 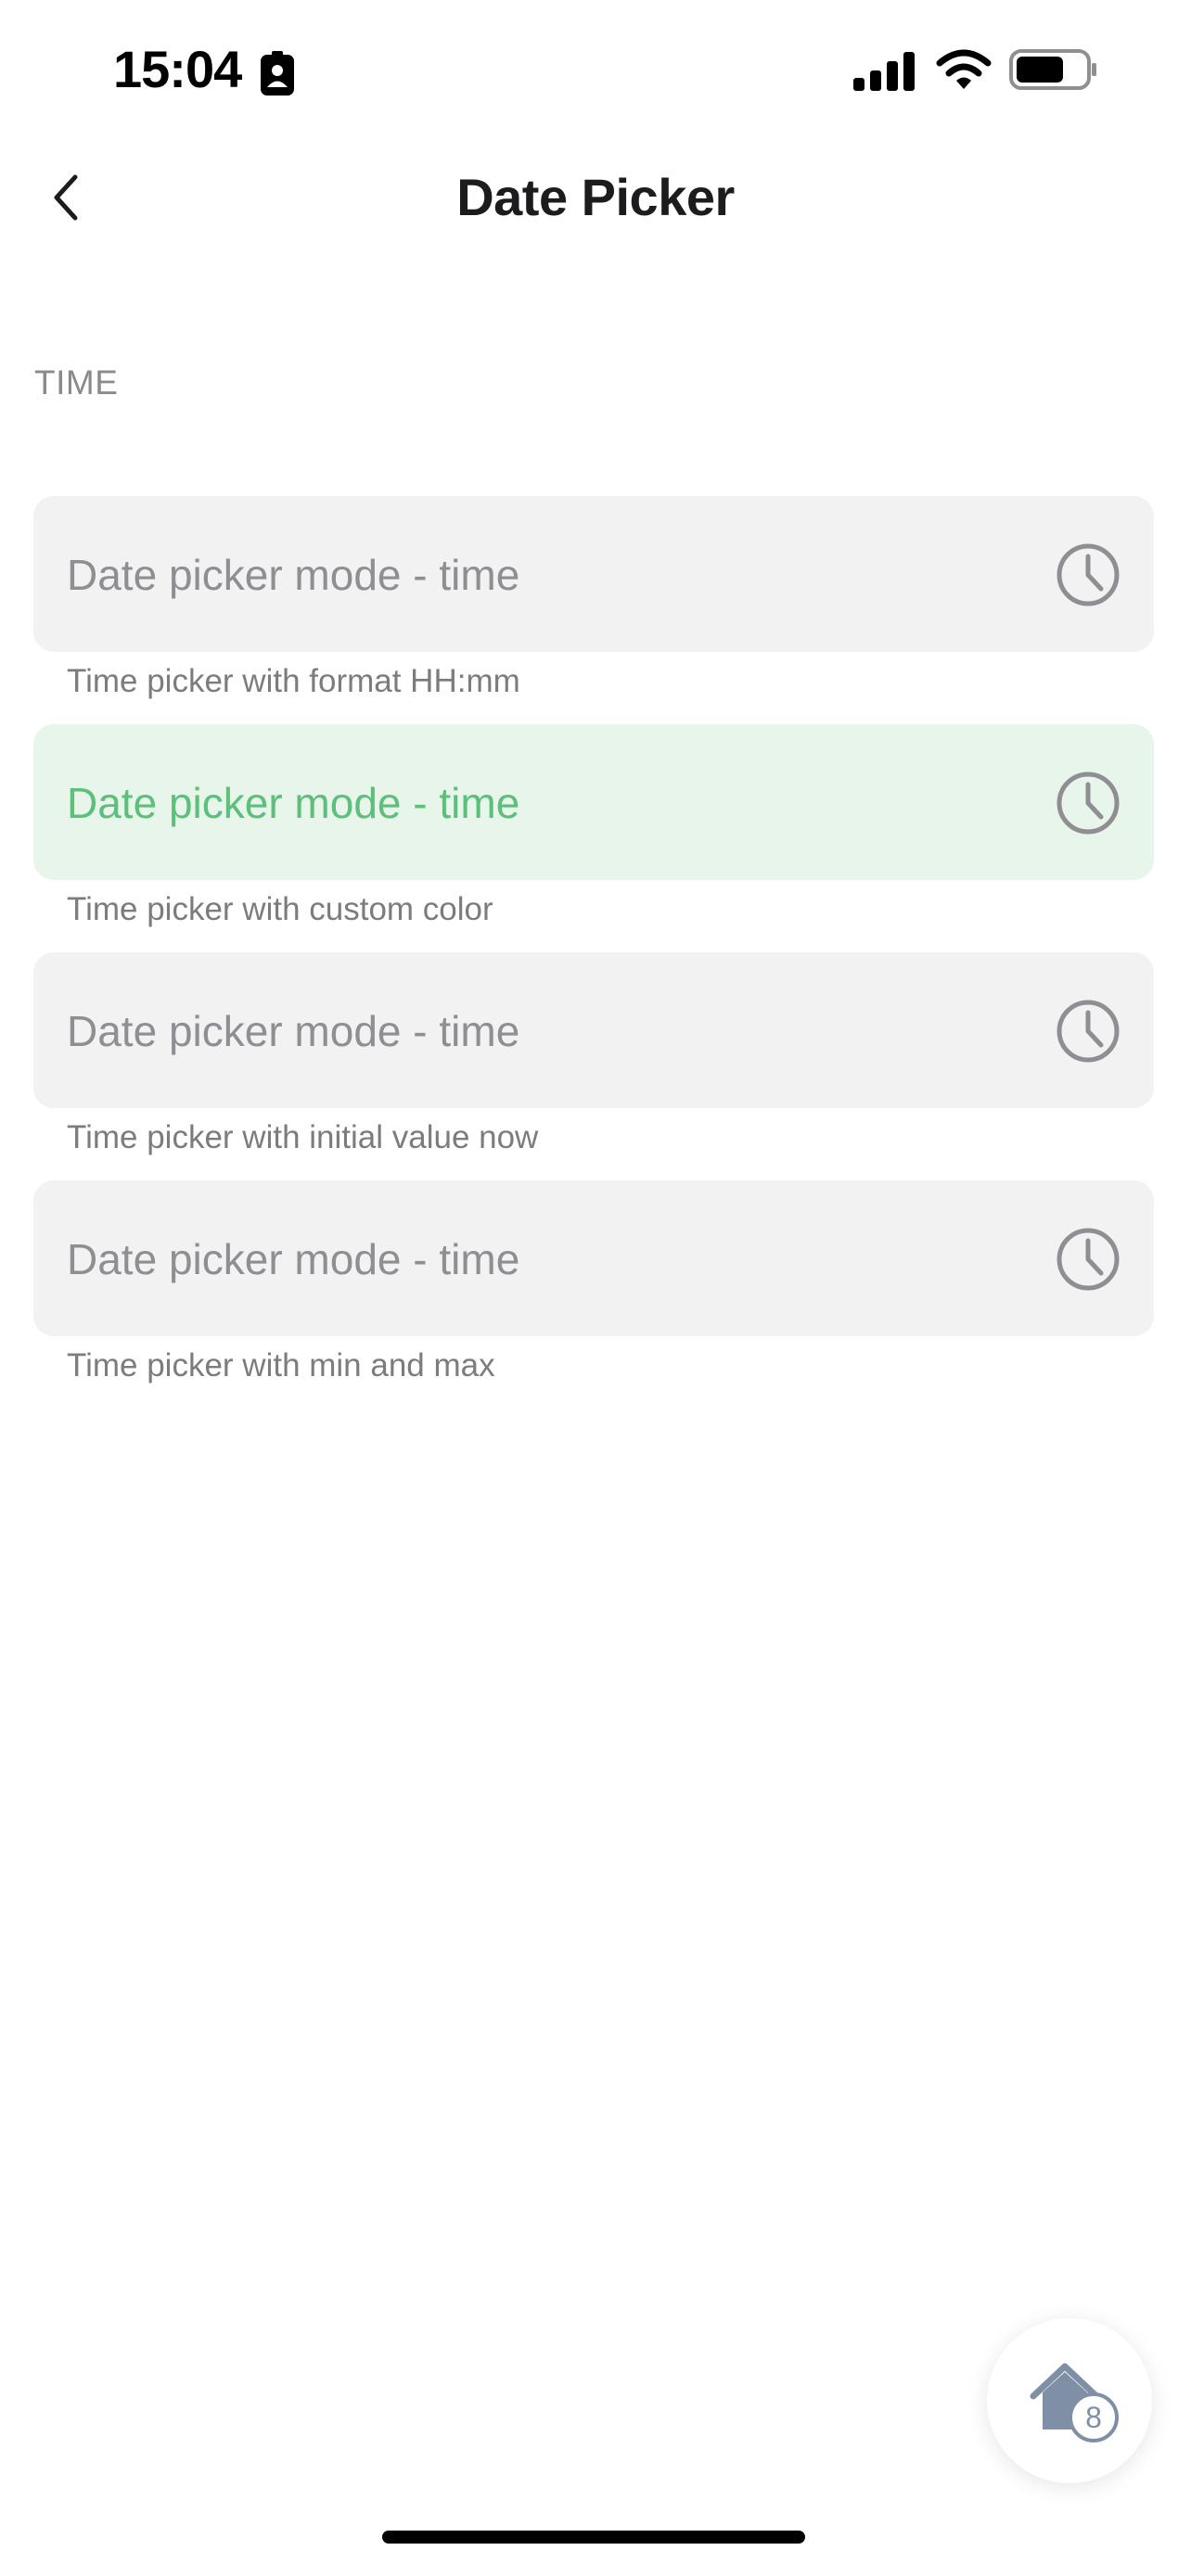 What do you see at coordinates (1052, 69) in the screenshot?
I see `battery-icon` at bounding box center [1052, 69].